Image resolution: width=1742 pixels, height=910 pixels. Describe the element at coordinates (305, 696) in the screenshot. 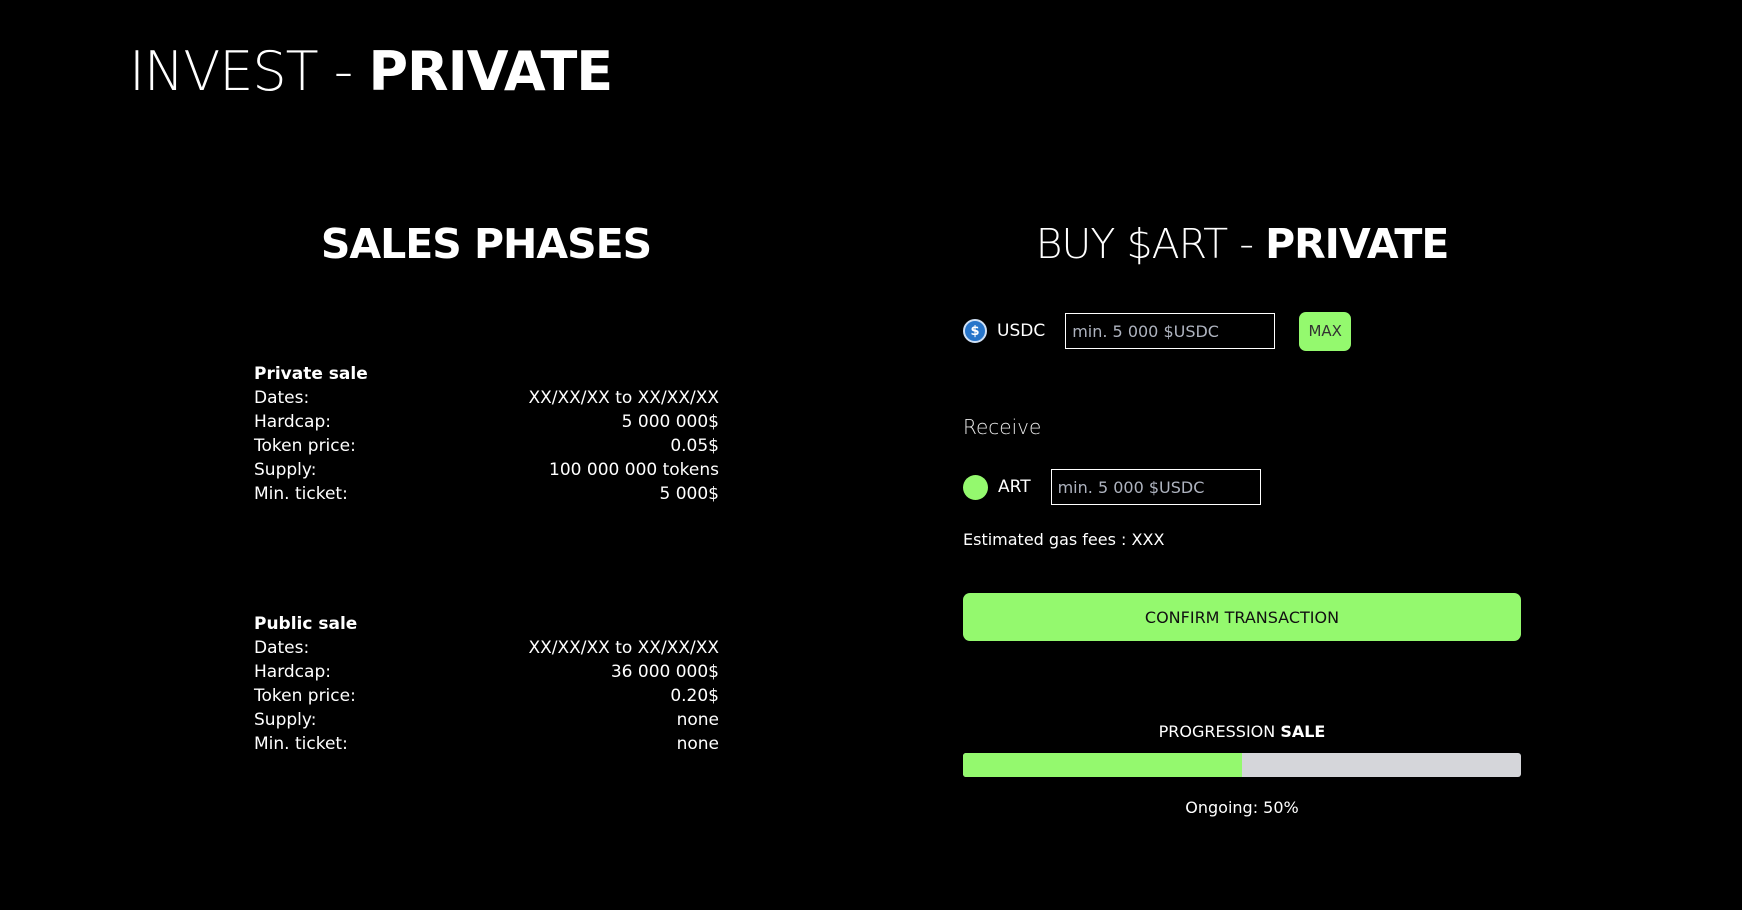

I see `public-token-price-label: Token price:` at that location.